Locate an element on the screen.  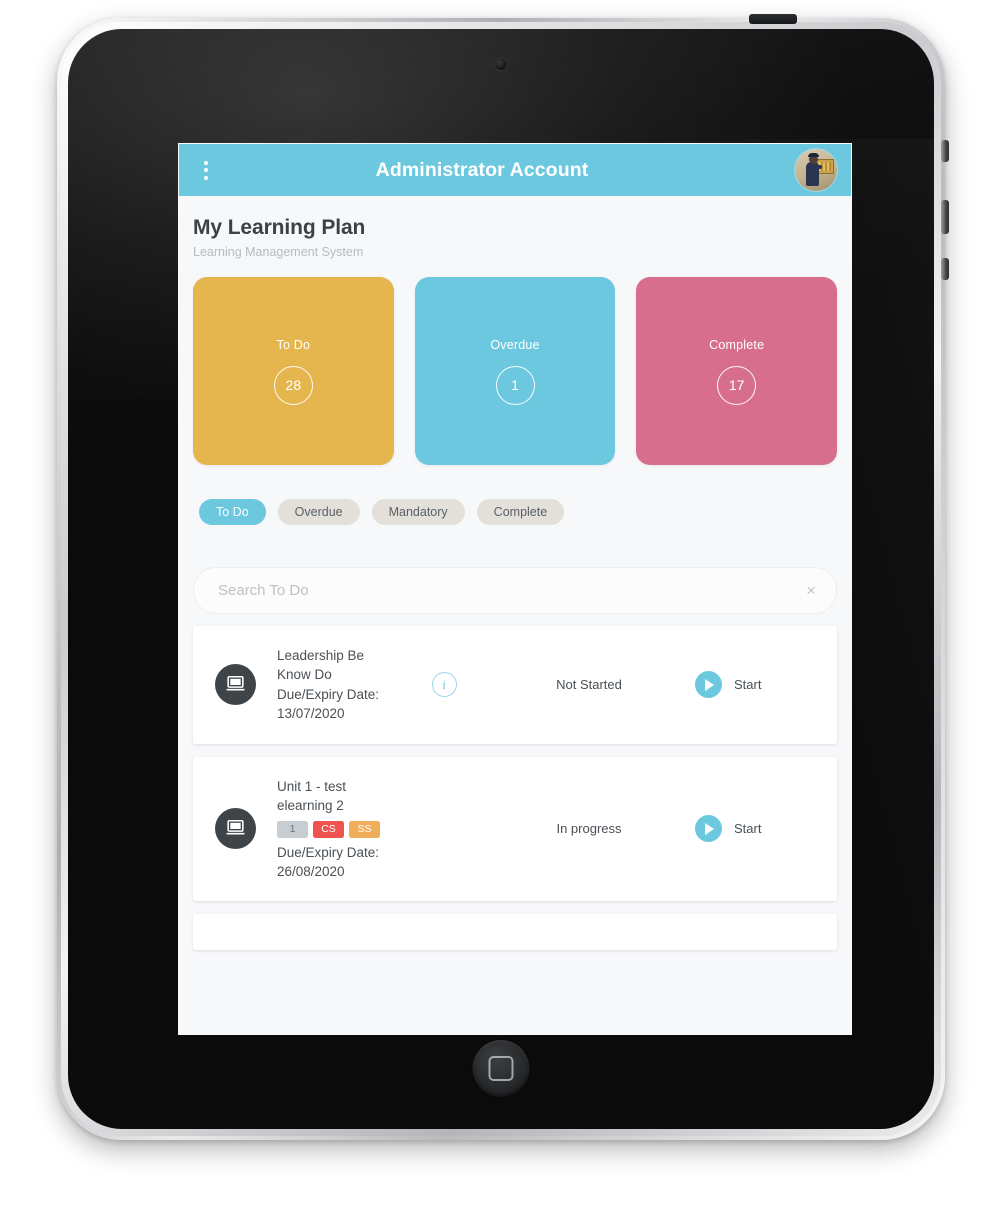
home-square-icon is located at coordinates (501, 1068).